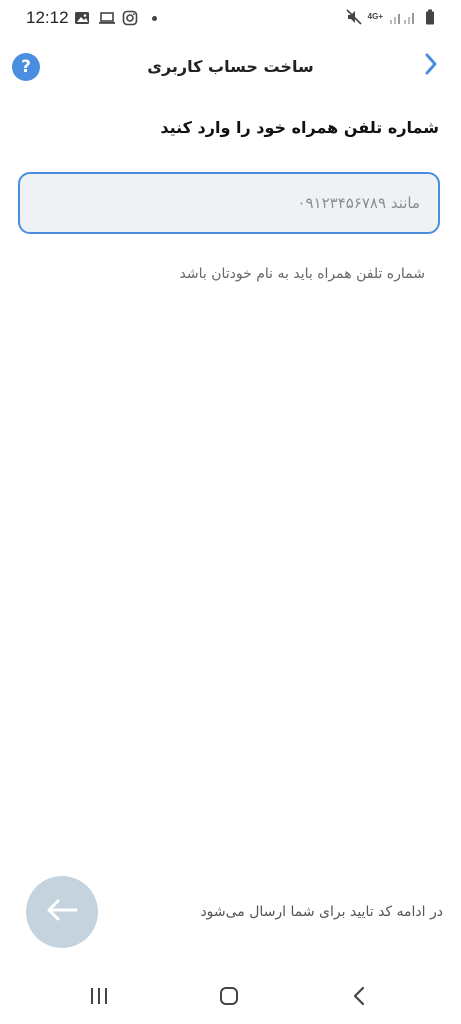  Describe the element at coordinates (321, 912) in the screenshot. I see `verification-note: در ادامه کد تایید برای شما ارسال می‌شود` at that location.